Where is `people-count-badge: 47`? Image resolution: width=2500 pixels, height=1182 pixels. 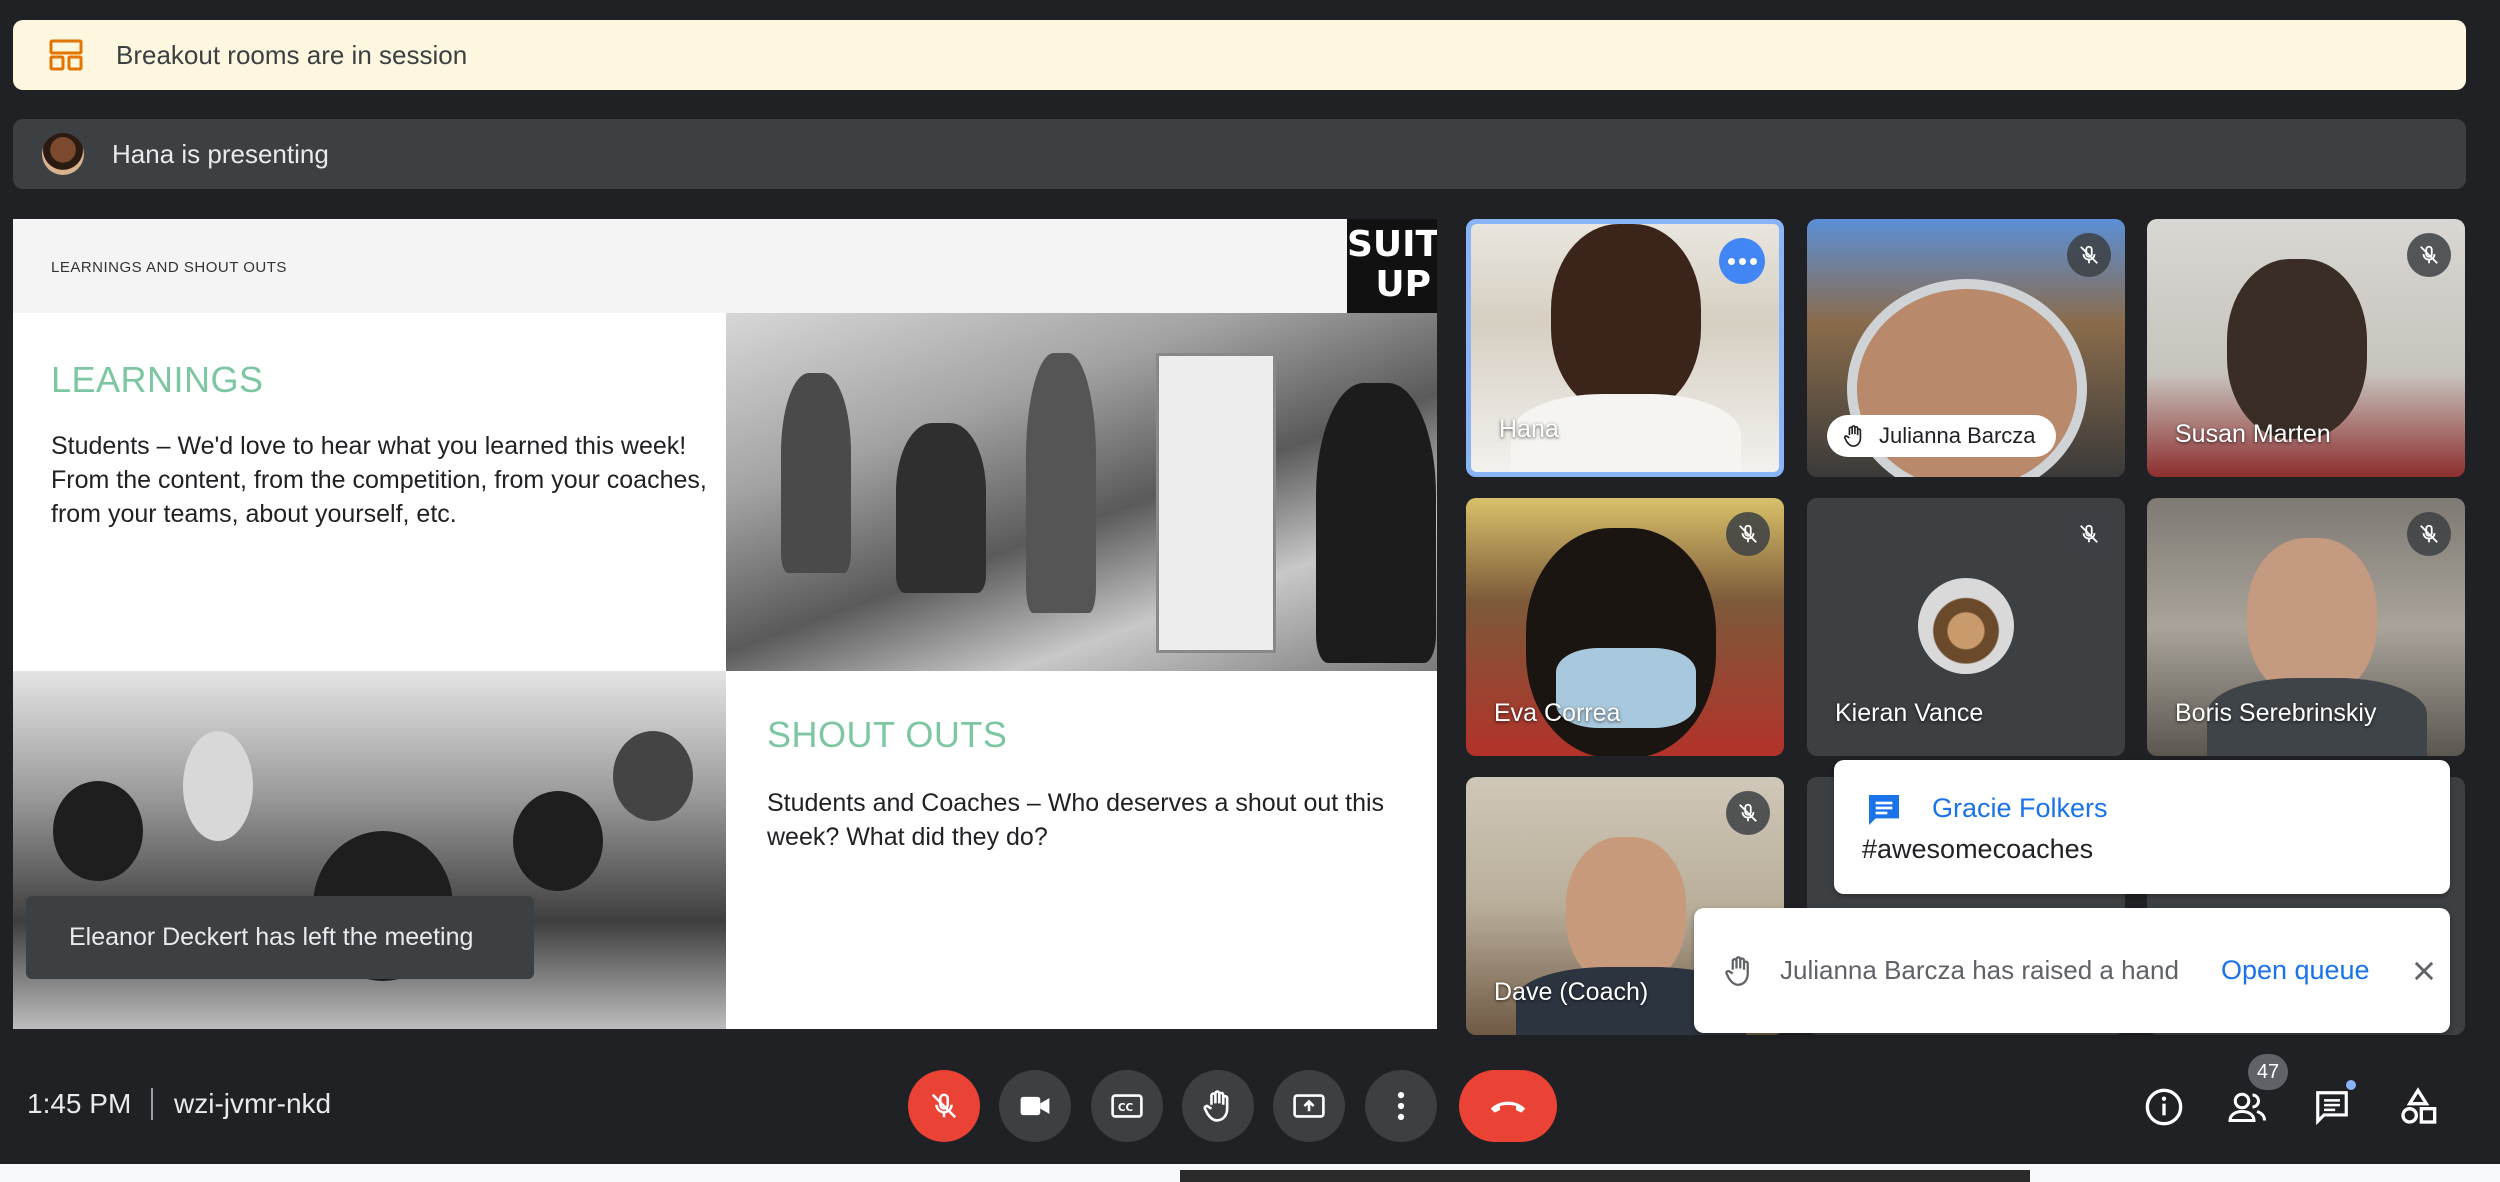 people-count-badge: 47 is located at coordinates (2268, 1072).